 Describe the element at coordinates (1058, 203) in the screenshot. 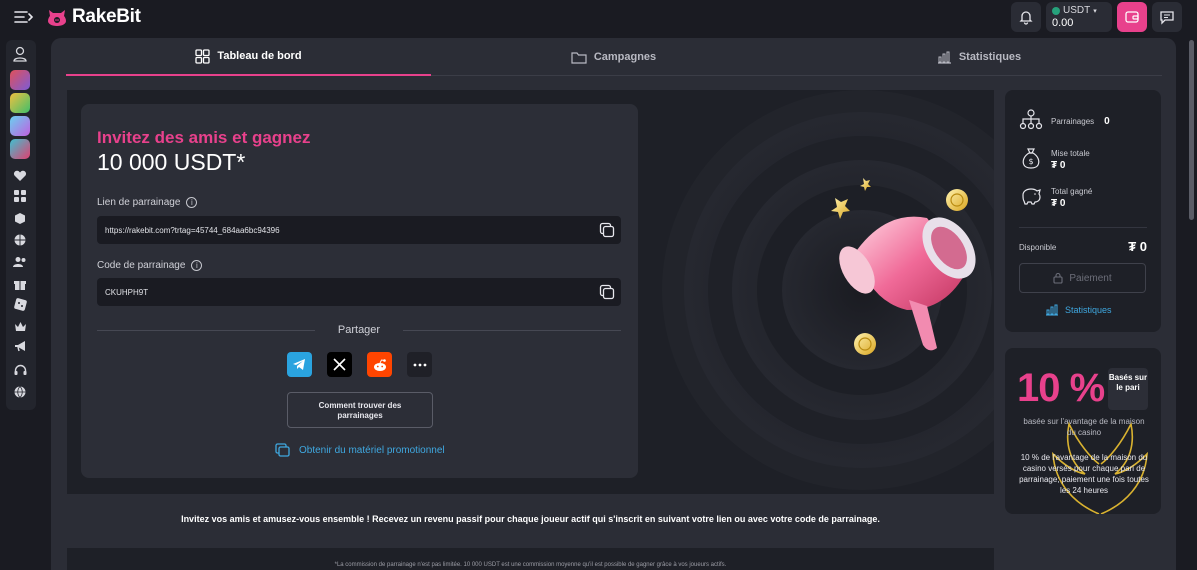

I see `total-won-value: ₮ 0` at that location.